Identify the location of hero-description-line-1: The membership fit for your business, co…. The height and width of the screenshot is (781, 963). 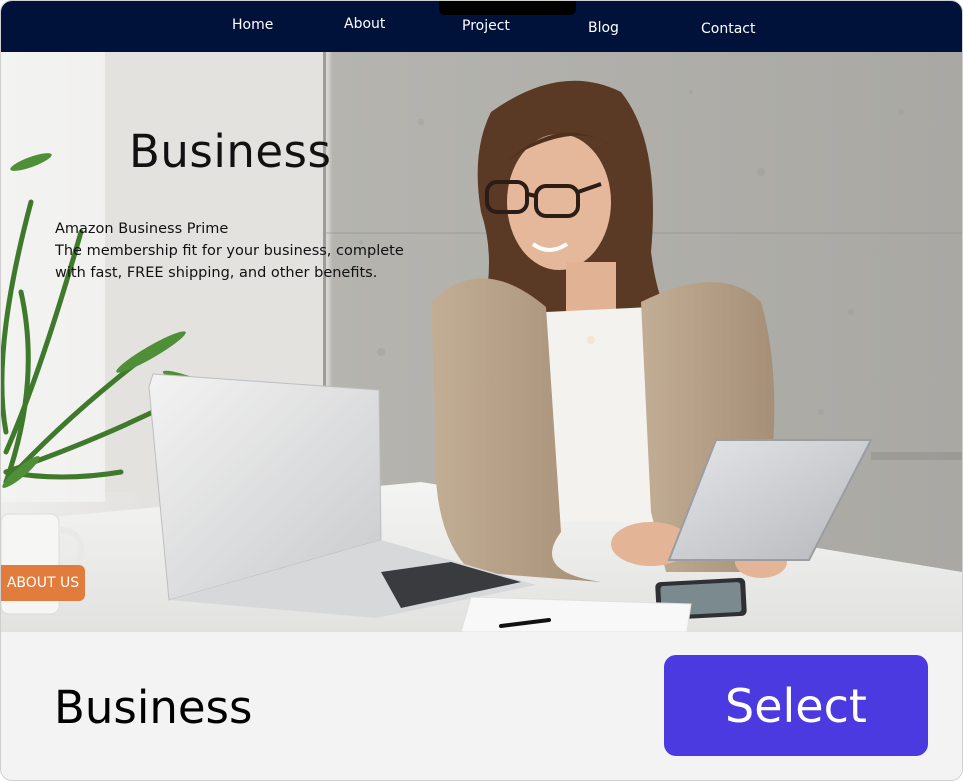
(229, 251).